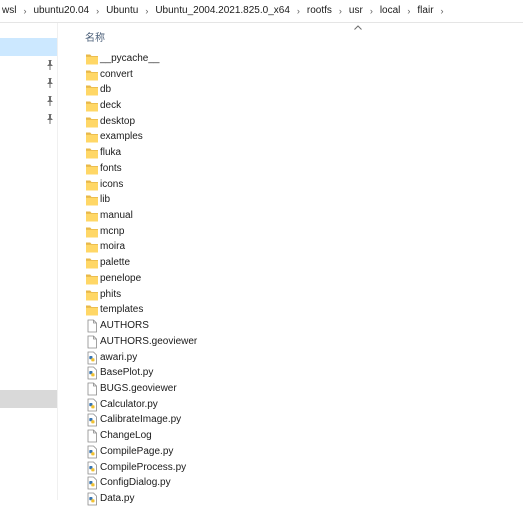  What do you see at coordinates (356, 11) in the screenshot?
I see `breadcrumb-item: usr` at bounding box center [356, 11].